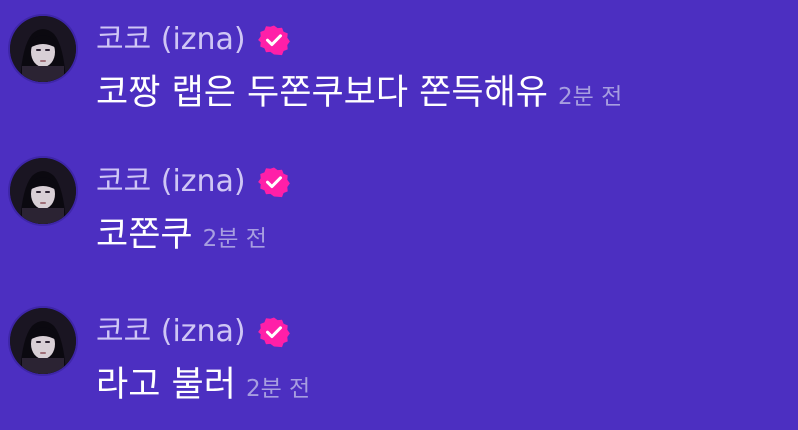 The height and width of the screenshot is (430, 798). What do you see at coordinates (322, 93) in the screenshot?
I see `message-text: 코짱 랩은 두쫀쿠보다 쫀득해유` at bounding box center [322, 93].